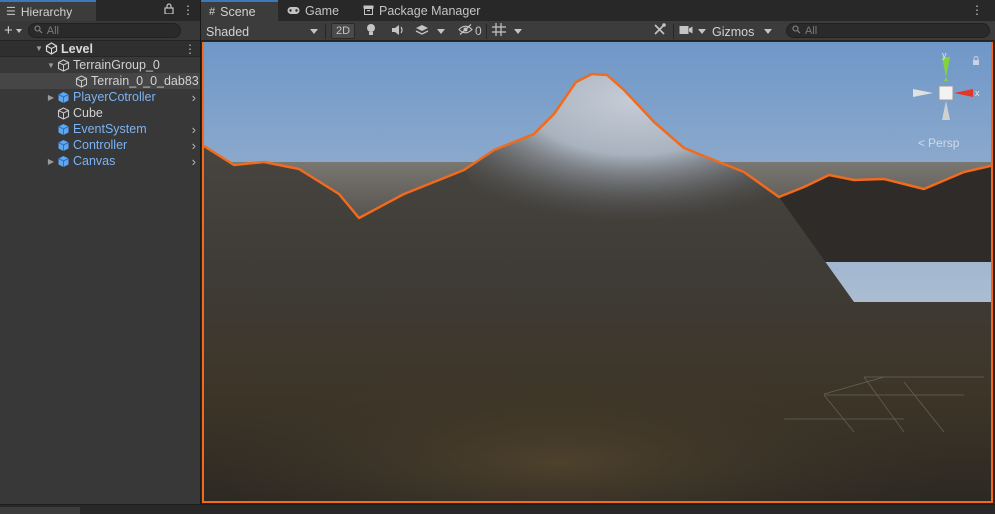 This screenshot has height=514, width=995. I want to click on scene-toolbar: Shaded 2D 0 Gizmos All, so click(598, 31).